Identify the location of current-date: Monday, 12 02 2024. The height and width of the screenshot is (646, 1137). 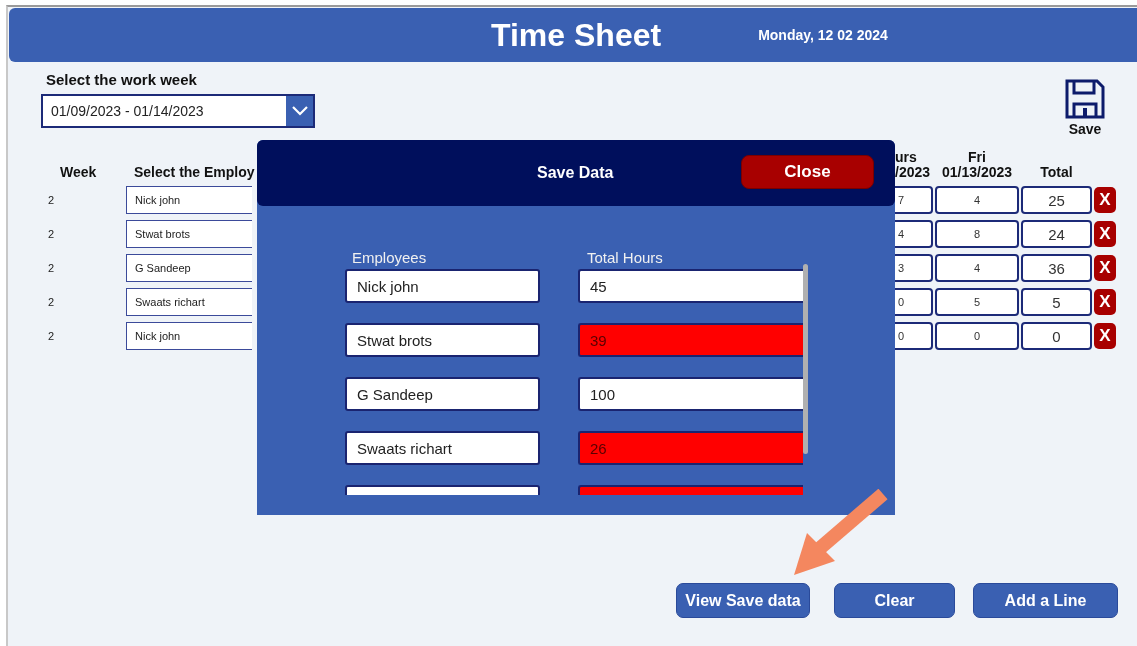
(823, 35).